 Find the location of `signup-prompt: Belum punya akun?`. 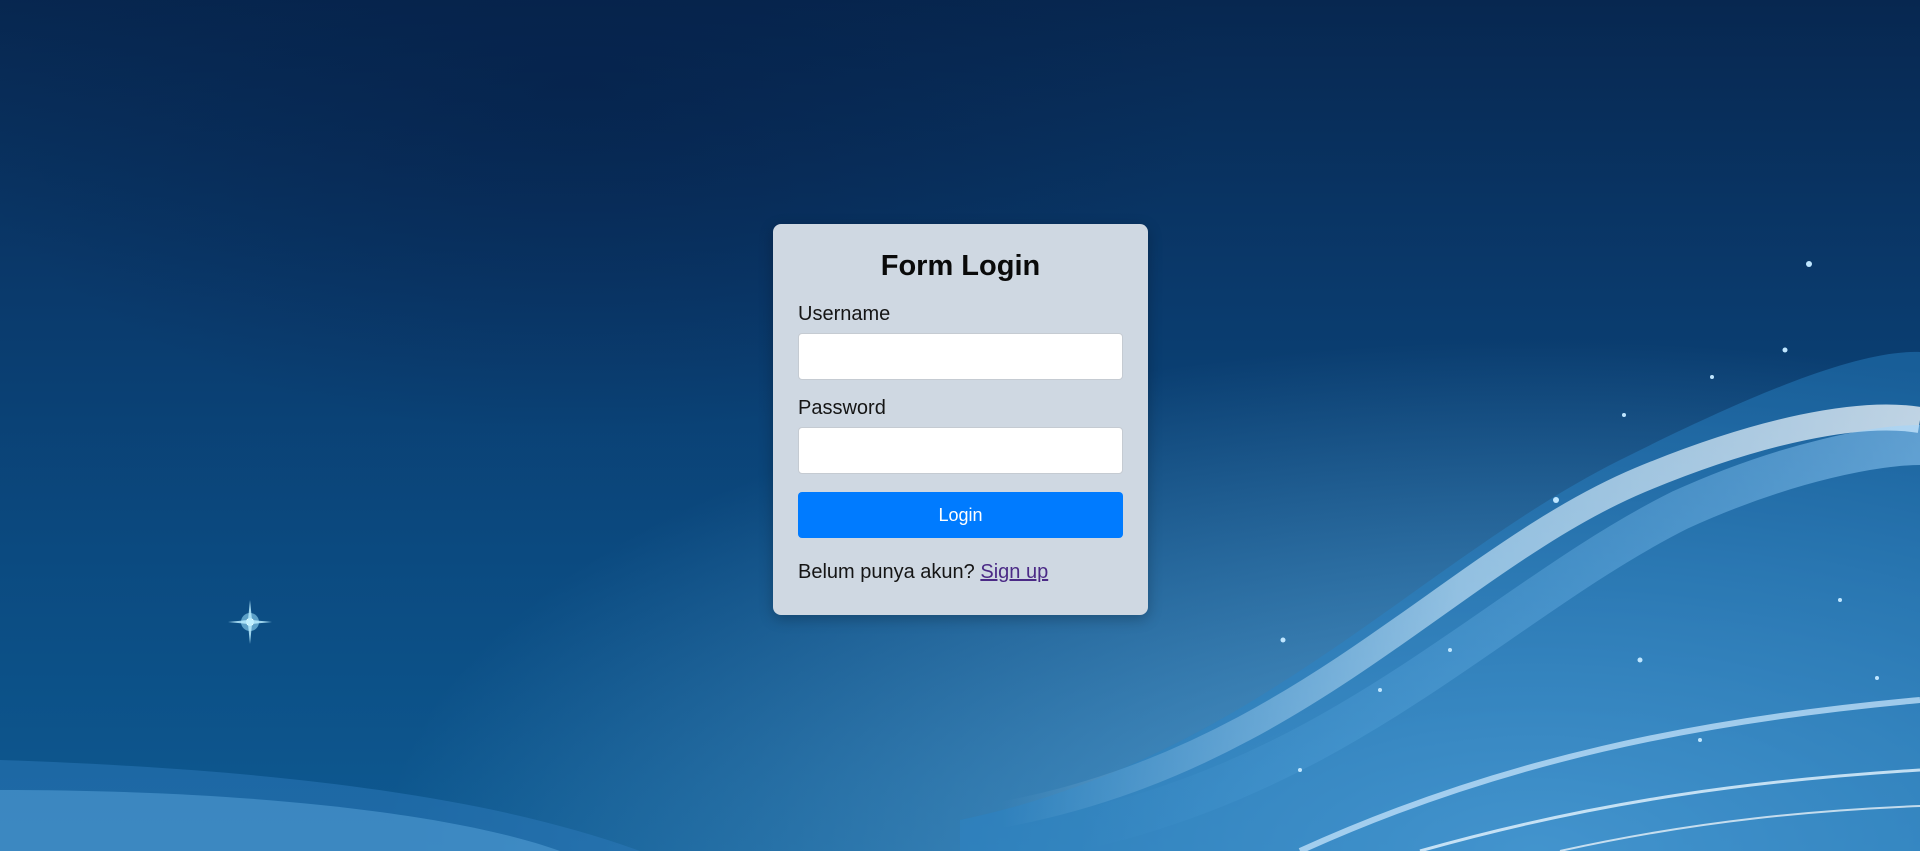

signup-prompt: Belum punya akun? is located at coordinates (886, 572).